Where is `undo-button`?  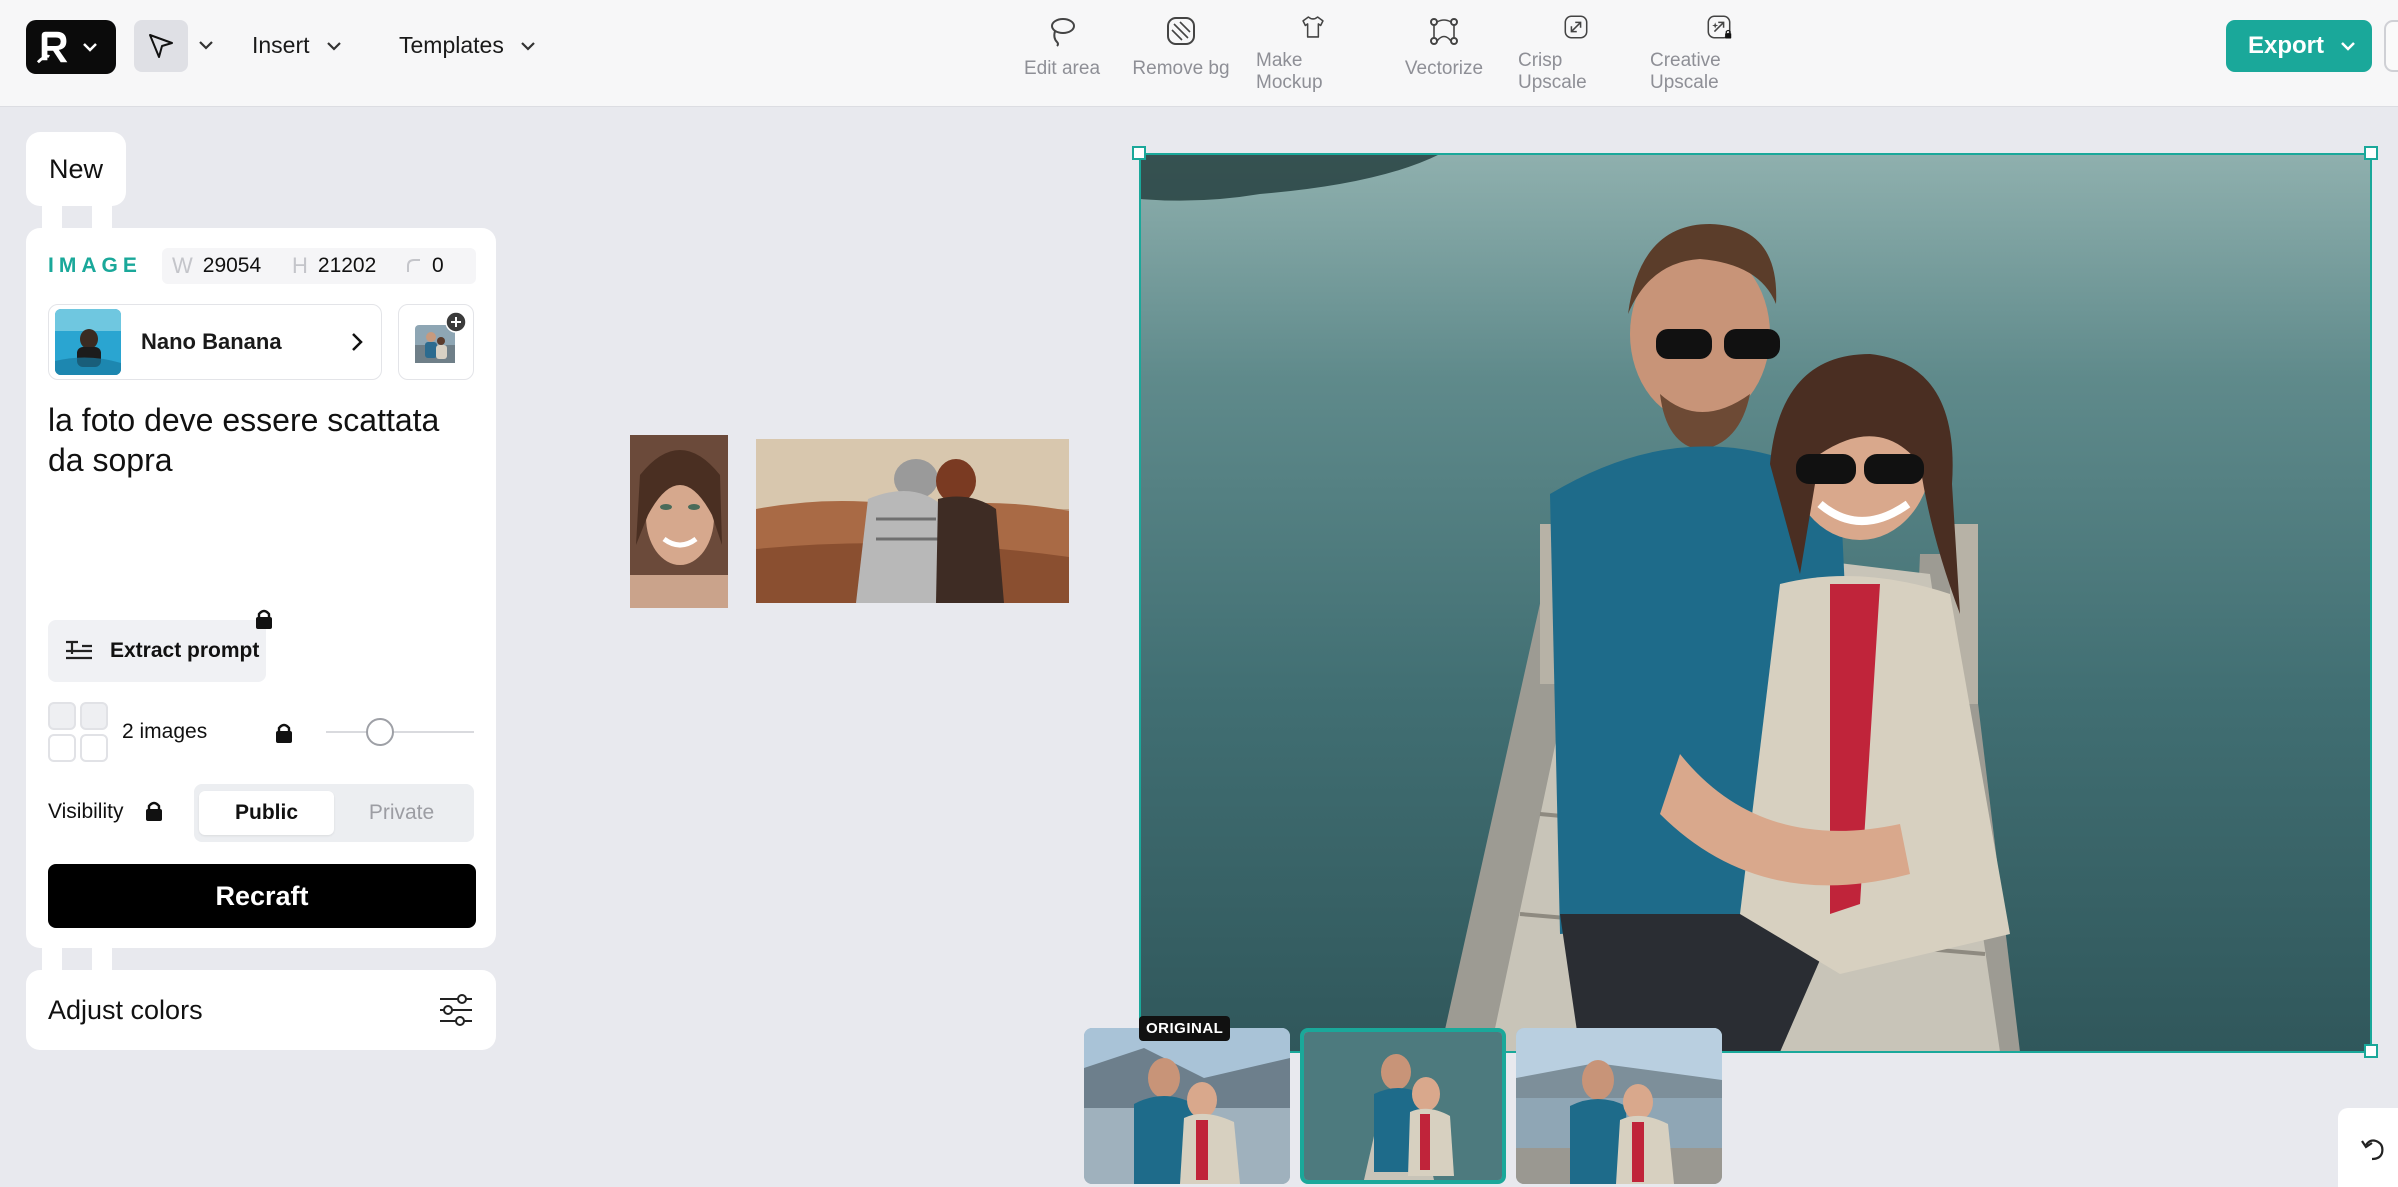 undo-button is located at coordinates (2368, 1147).